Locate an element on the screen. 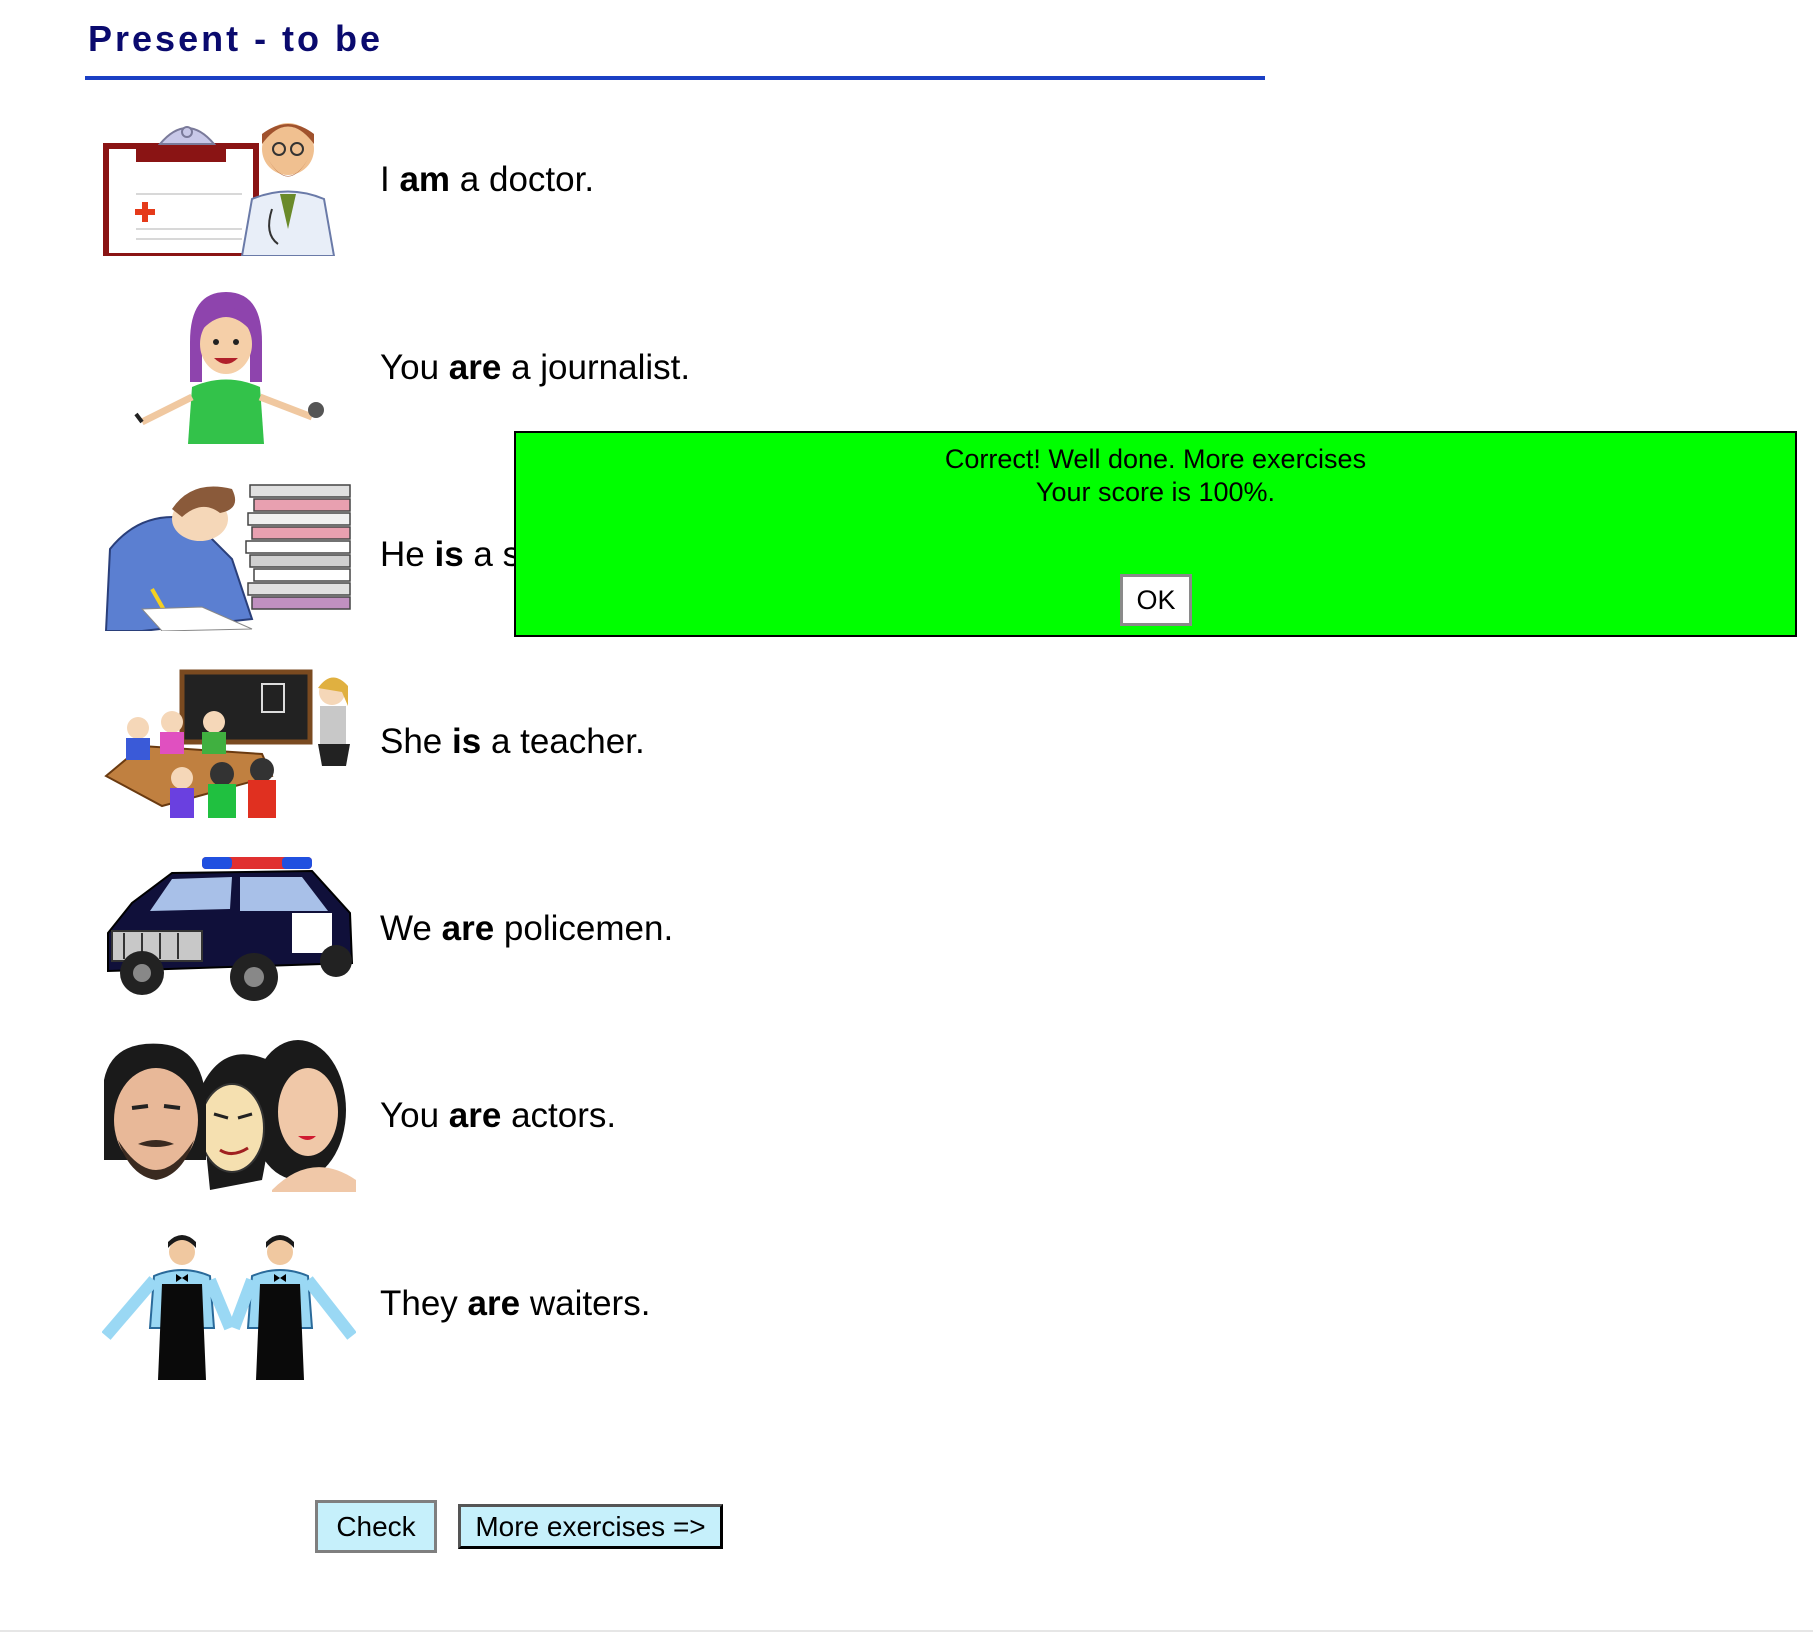 This screenshot has width=1813, height=1635. sentence-row-4: She is a teacher. is located at coordinates (602, 742).